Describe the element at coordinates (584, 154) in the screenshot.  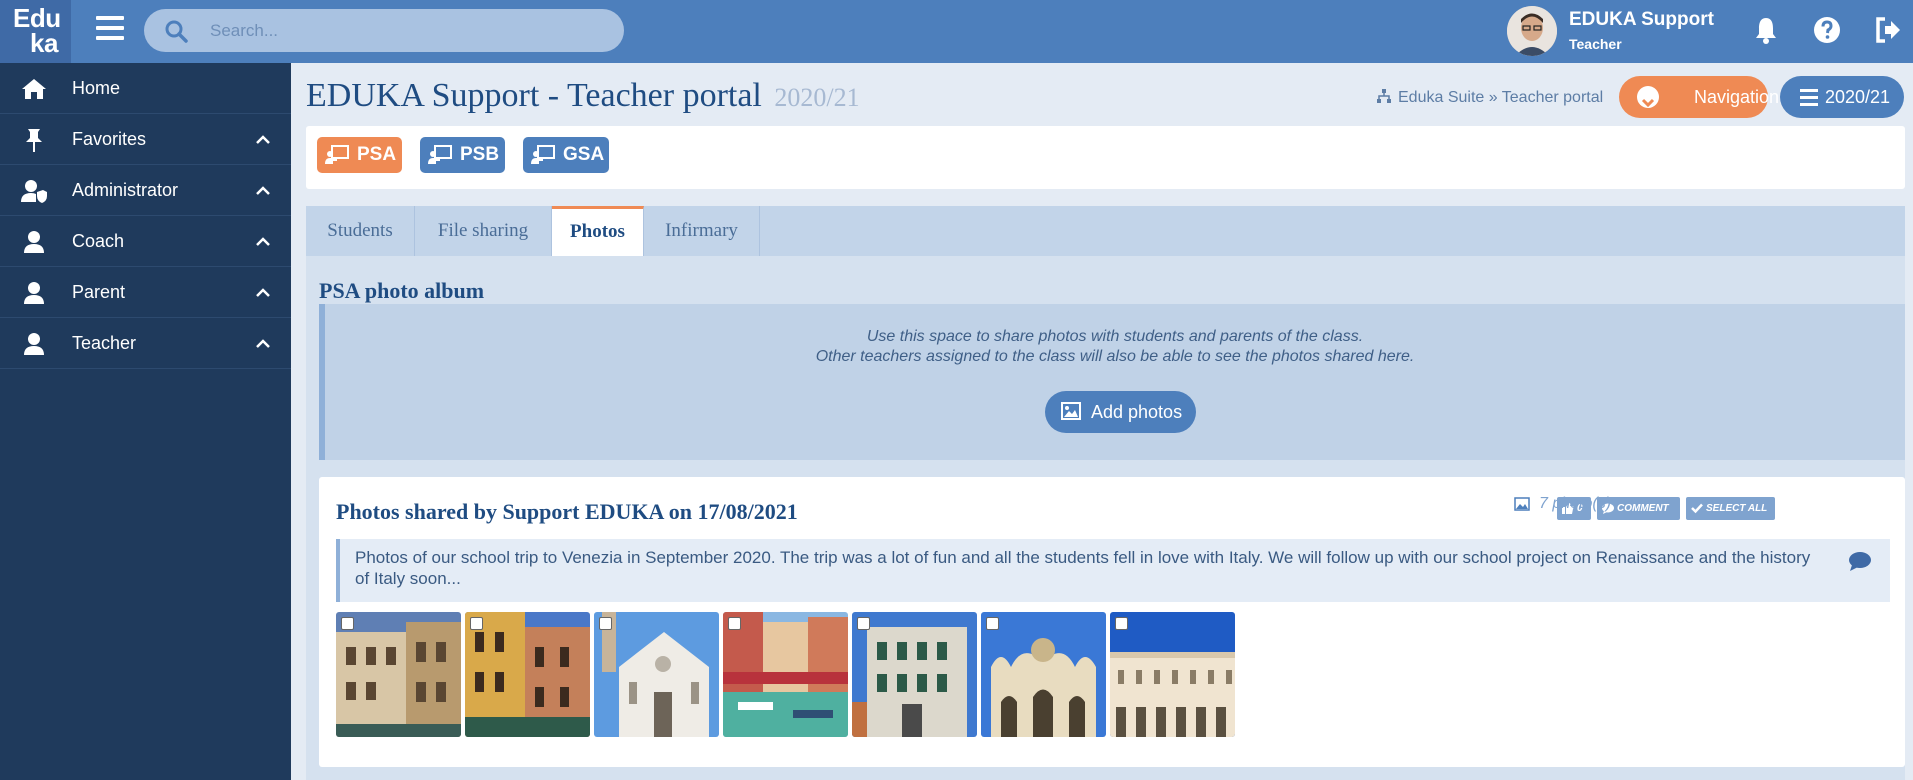
I see `class-label: GSA` at that location.